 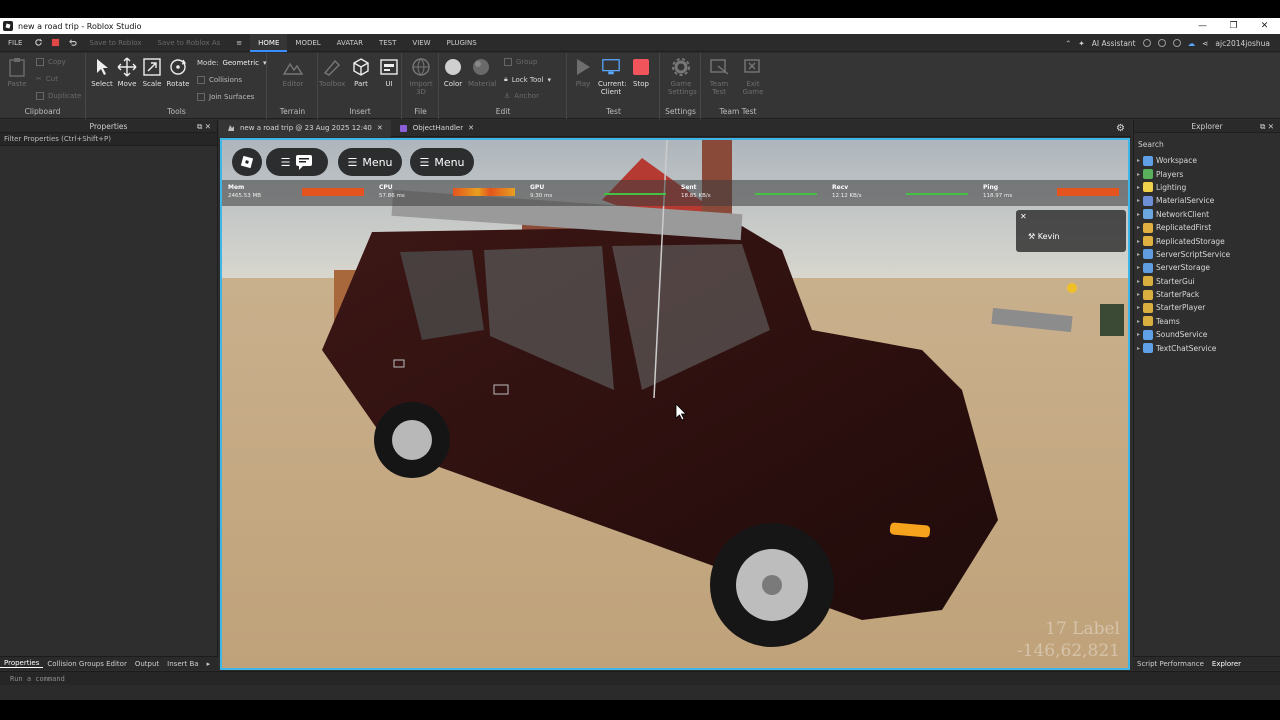 I want to click on color-button: Color, so click(x=453, y=72).